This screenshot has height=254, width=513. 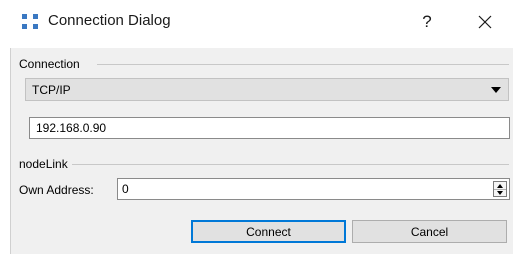 I want to click on help-button: ?, so click(x=427, y=22).